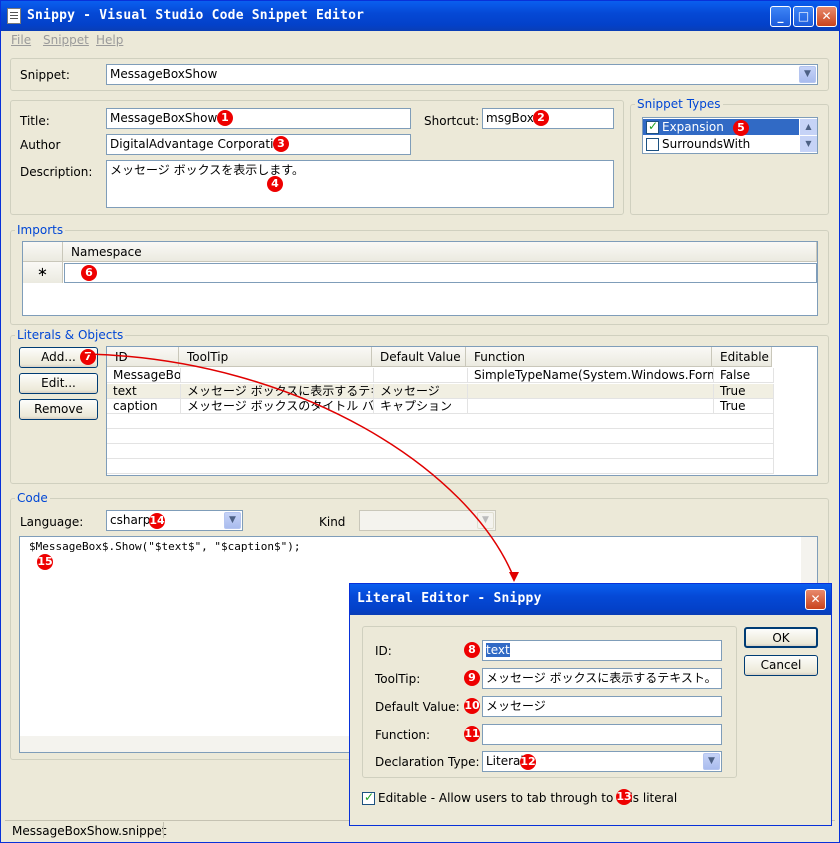  I want to click on declaration-type-combo: Literal ▼, so click(602, 761).